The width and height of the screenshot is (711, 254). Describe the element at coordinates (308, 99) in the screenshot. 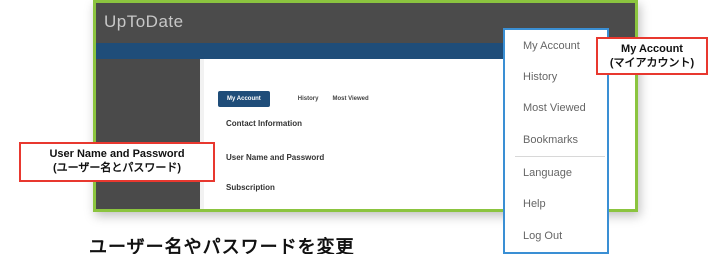

I see `tab-history: History` at that location.